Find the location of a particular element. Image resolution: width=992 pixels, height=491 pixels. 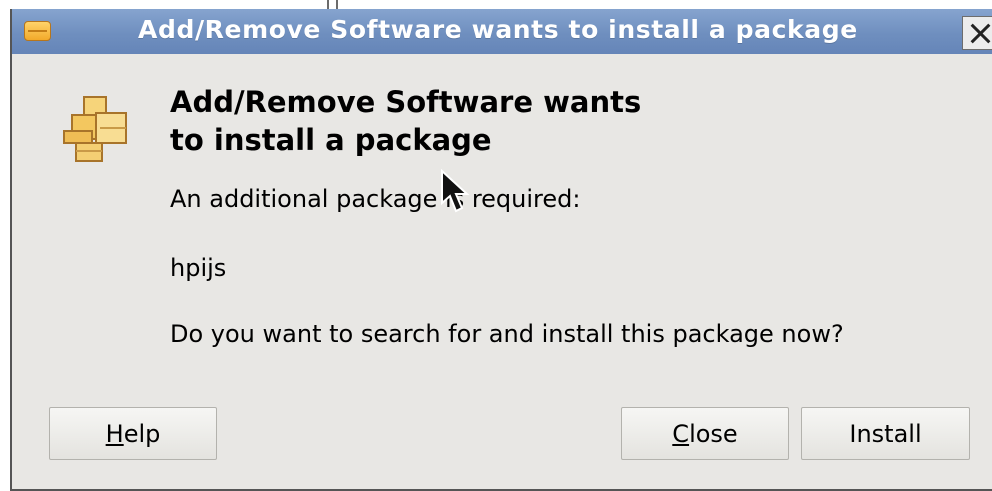

close-button: Close is located at coordinates (705, 433).